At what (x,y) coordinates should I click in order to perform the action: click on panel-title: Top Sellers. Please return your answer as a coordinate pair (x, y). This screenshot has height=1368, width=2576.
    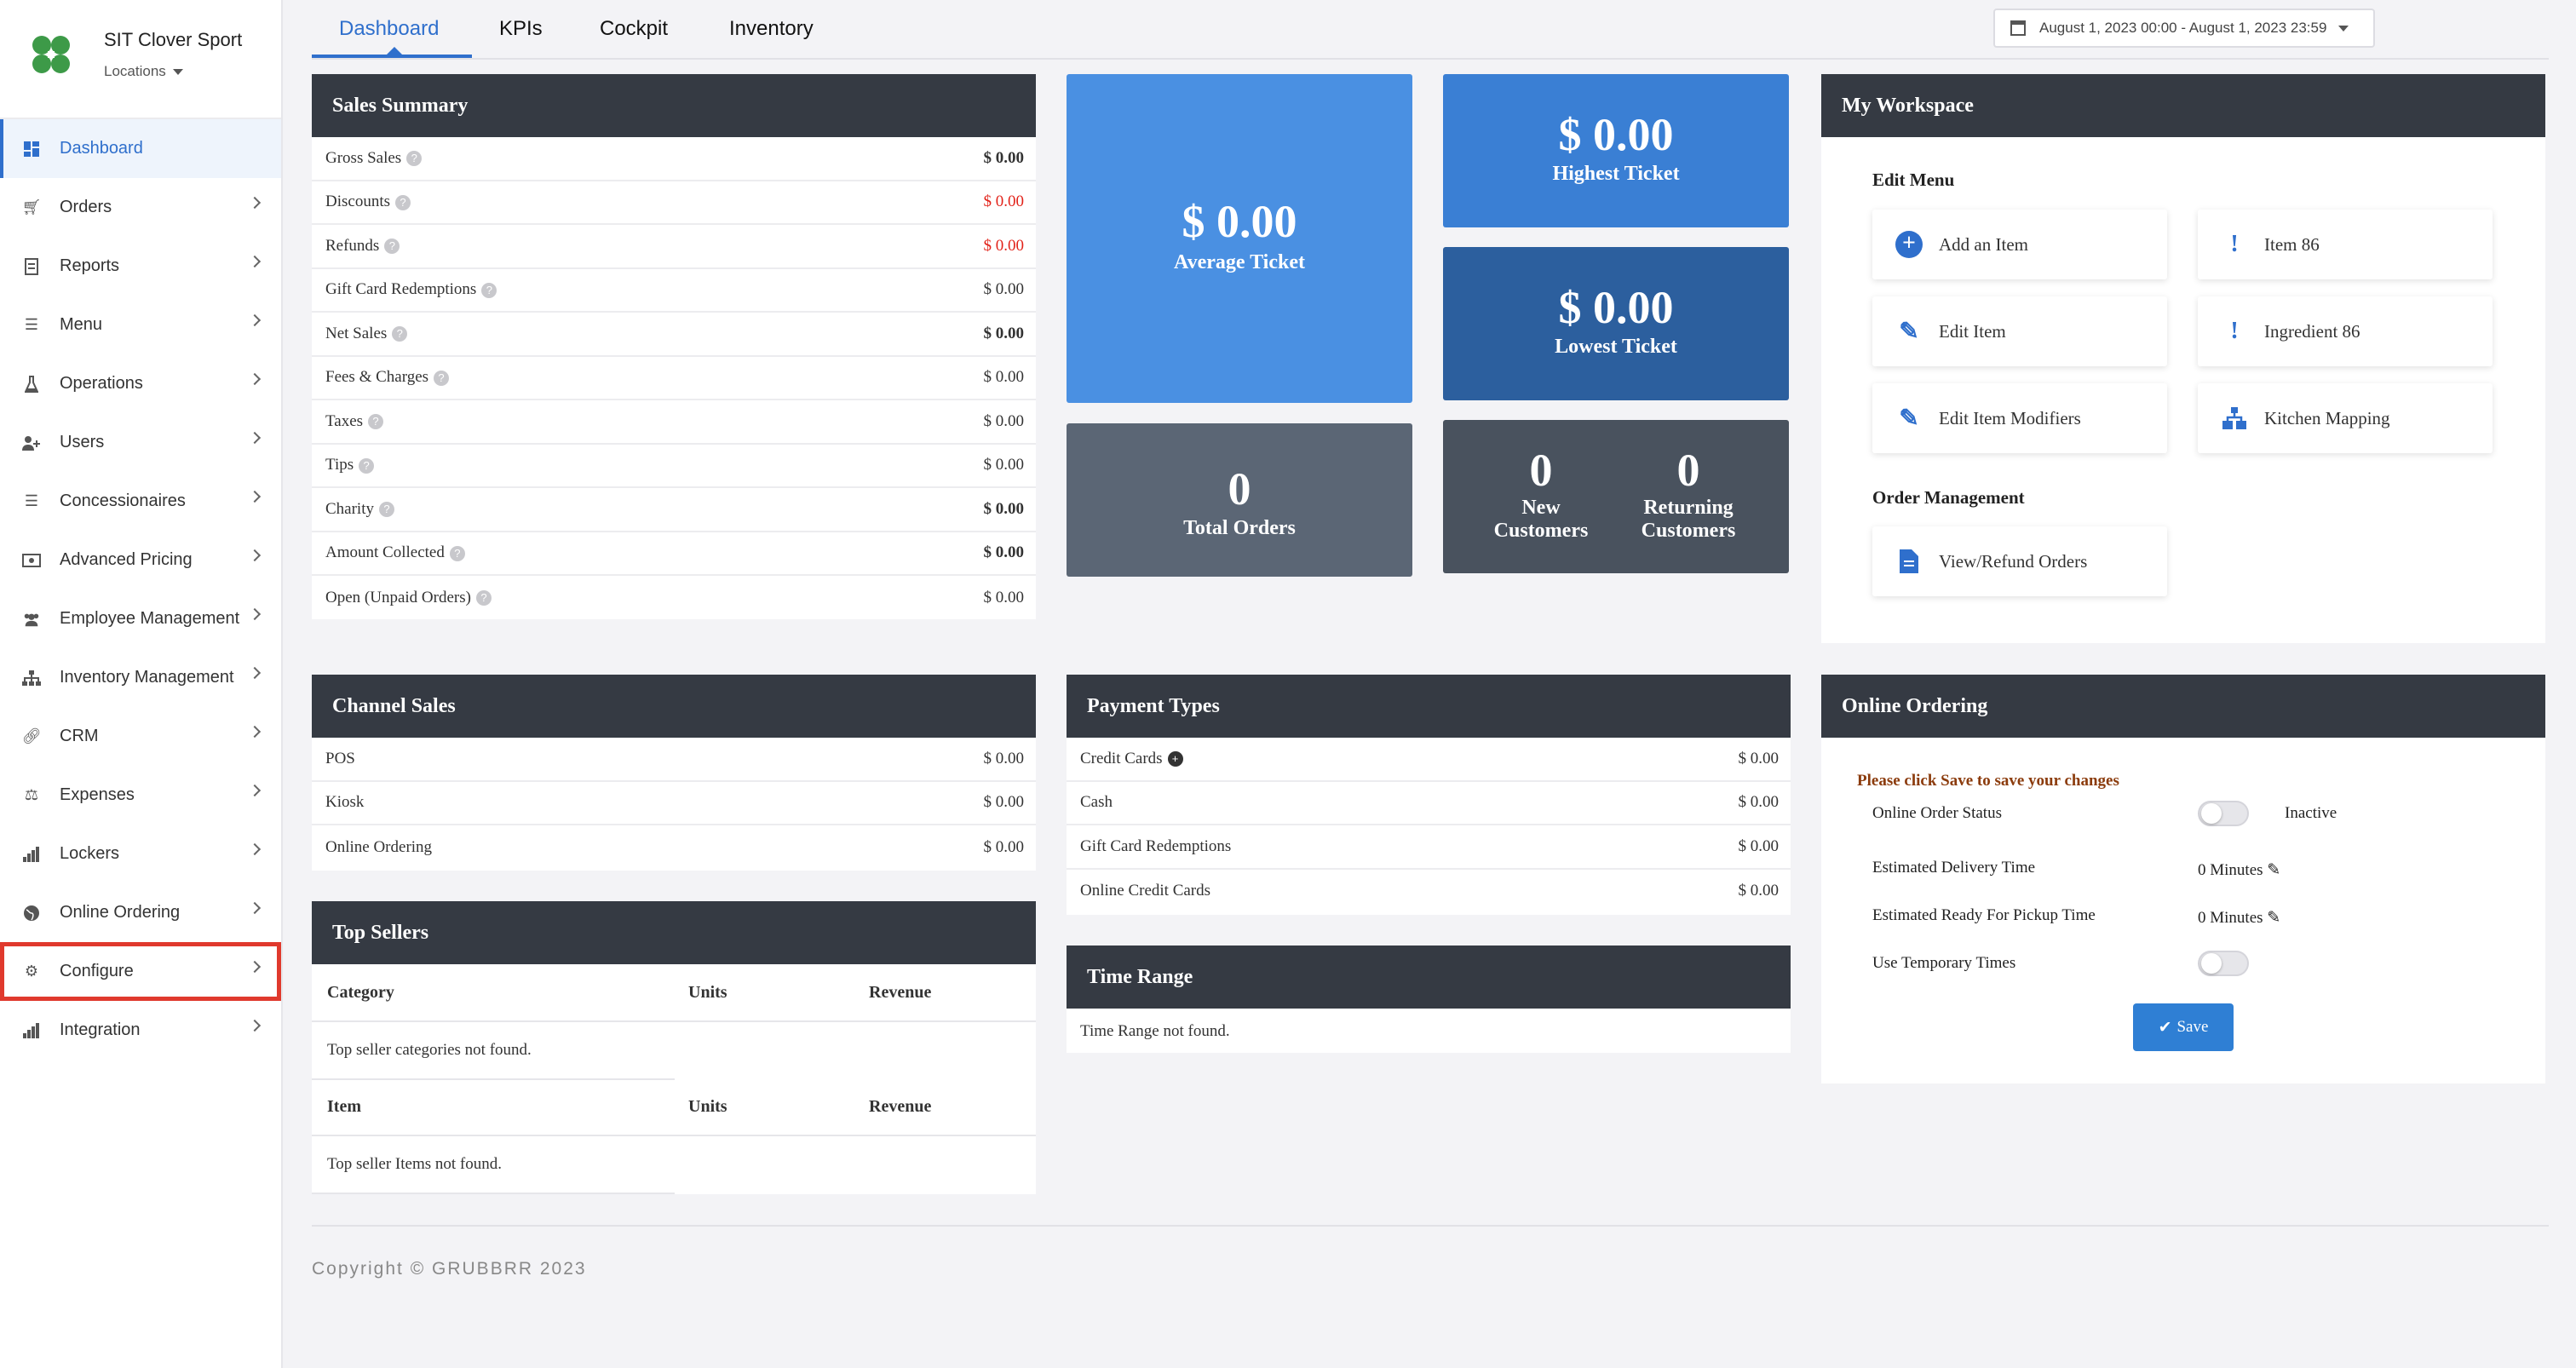
    Looking at the image, I should click on (674, 932).